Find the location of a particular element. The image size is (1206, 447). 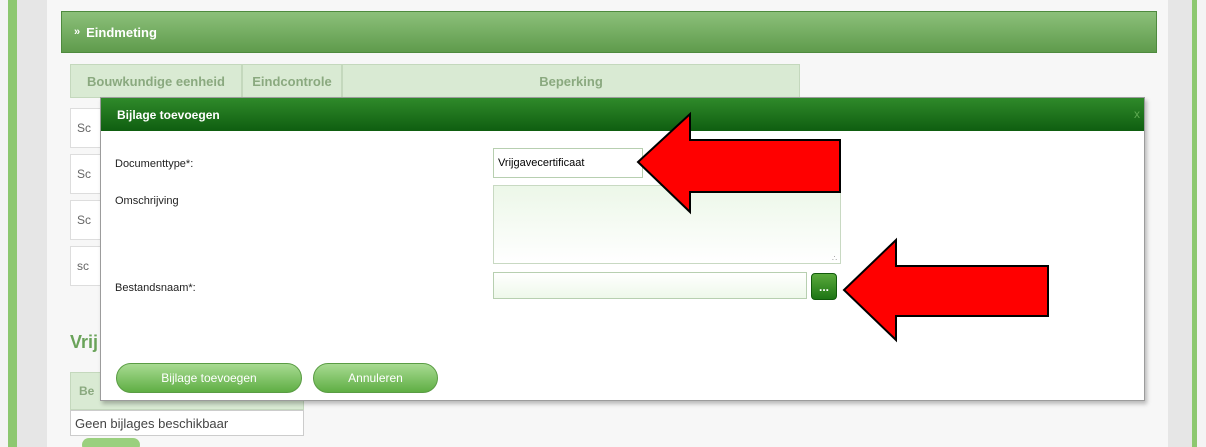

dialog-title-bar: Bijlage toevoegen is located at coordinates (622, 114).